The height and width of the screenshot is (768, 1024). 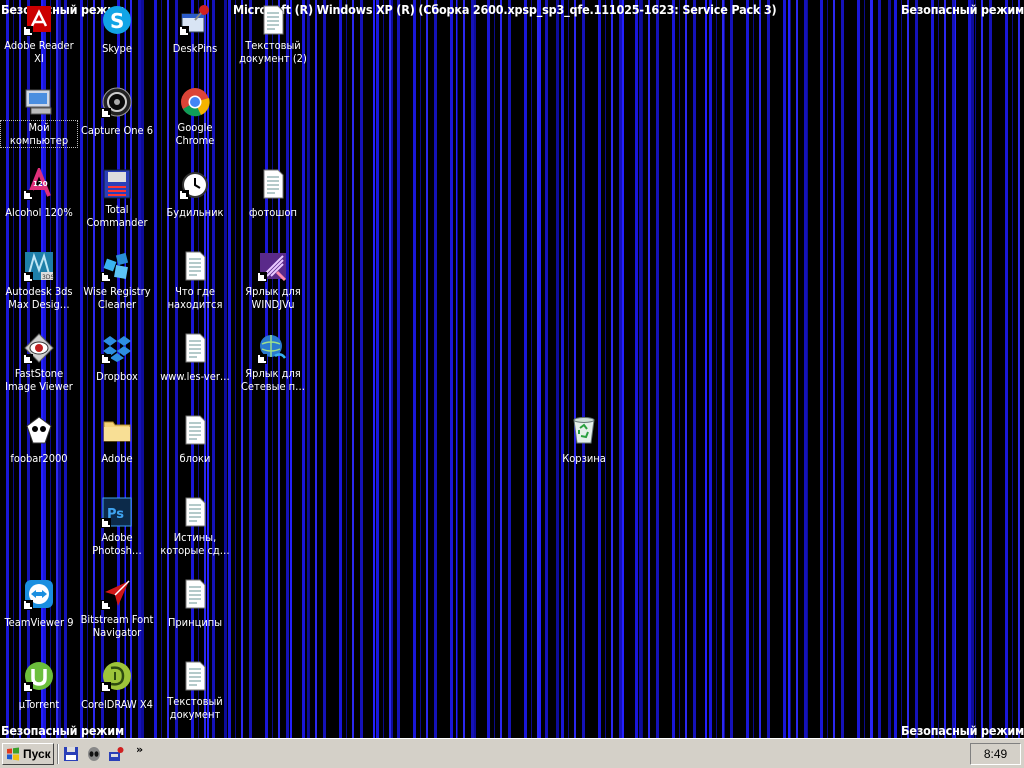 I want to click on svg-text: 120, so click(x=40, y=184).